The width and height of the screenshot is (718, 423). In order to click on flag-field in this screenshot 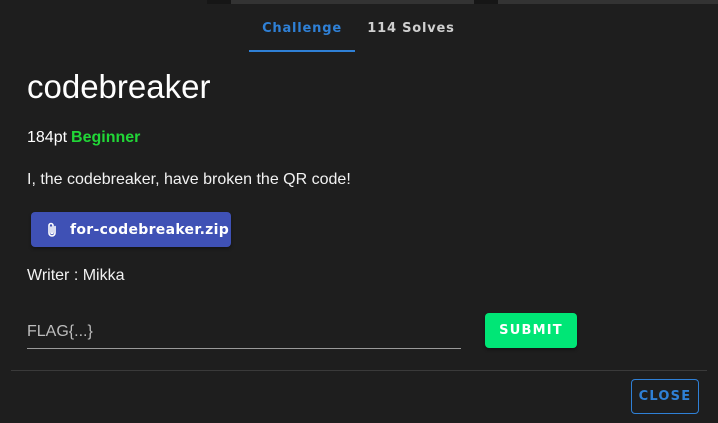, I will do `click(244, 332)`.